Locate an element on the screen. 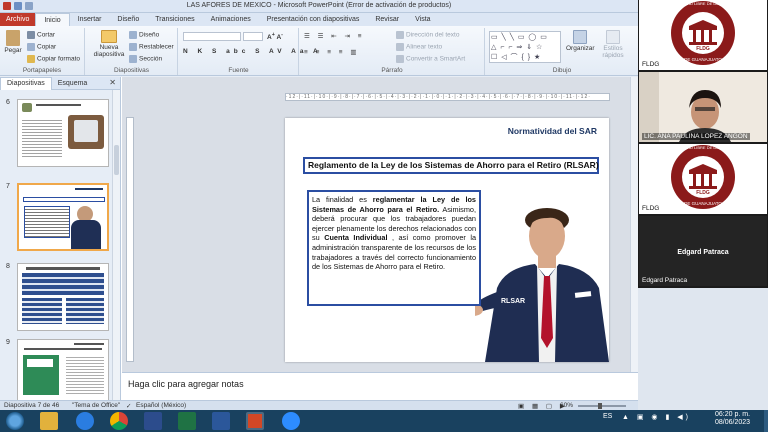 This screenshot has height=432, width=768. scroll-thumb is located at coordinates (116, 160).